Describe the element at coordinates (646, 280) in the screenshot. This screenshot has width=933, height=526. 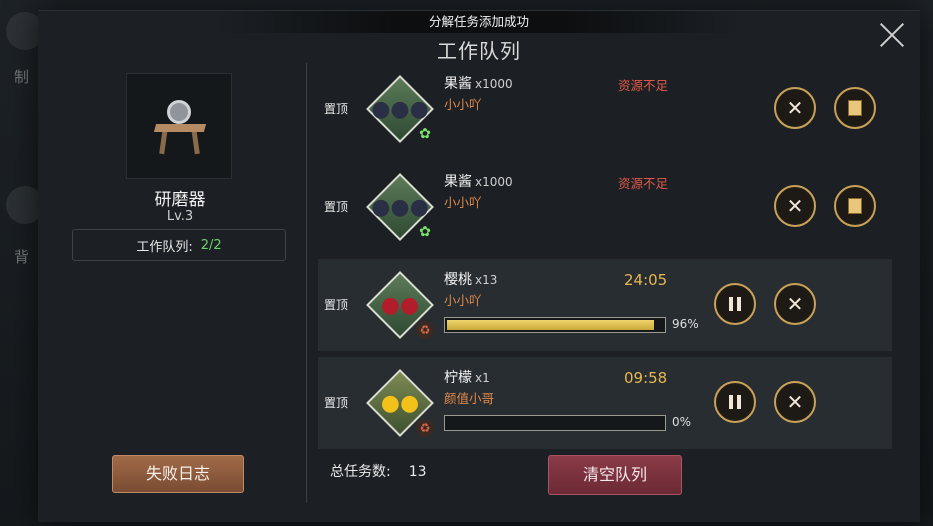
I see `countdown-timer: 24:05` at that location.